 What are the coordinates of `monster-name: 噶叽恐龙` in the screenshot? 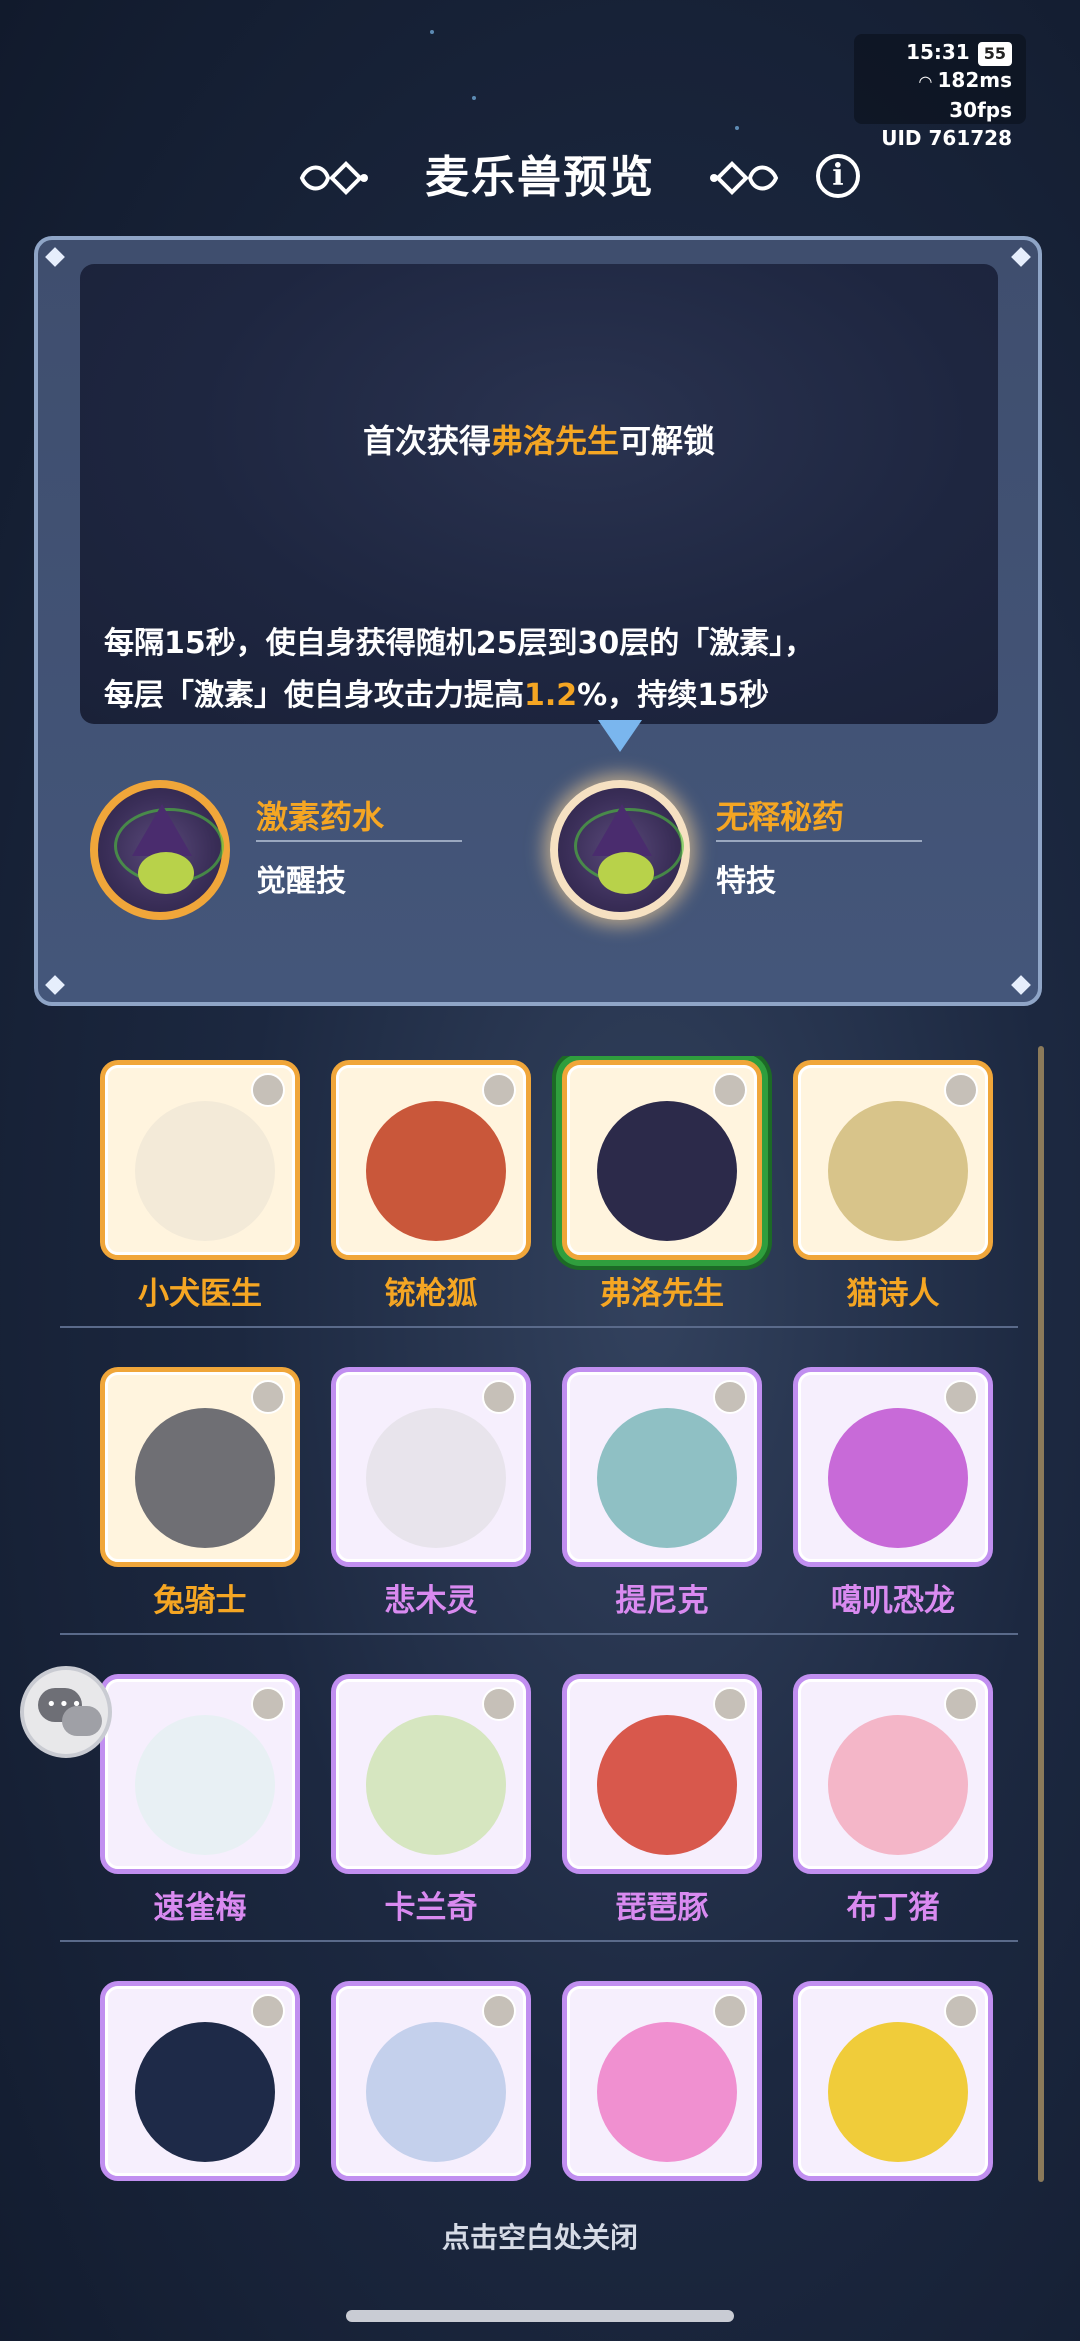 It's located at (893, 1601).